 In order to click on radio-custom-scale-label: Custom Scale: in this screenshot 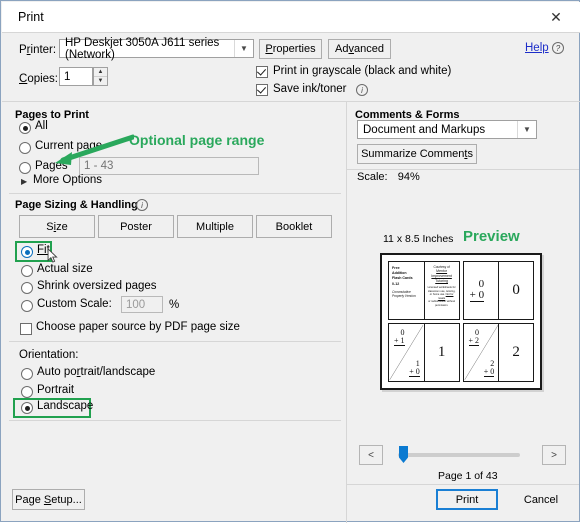, I will do `click(74, 304)`.